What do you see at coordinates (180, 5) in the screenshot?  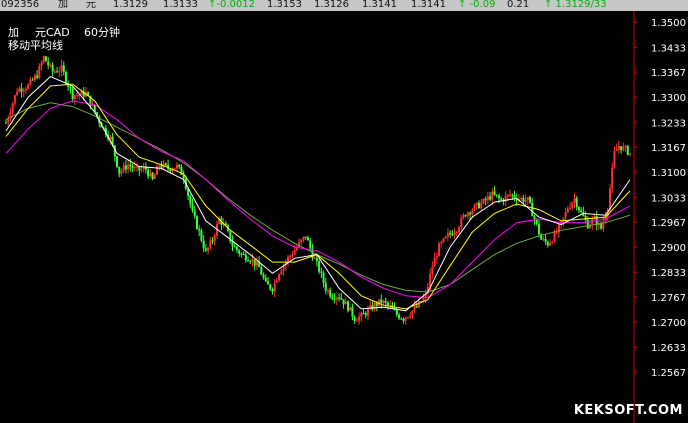 I see `quote-prev-close: 1.3133` at bounding box center [180, 5].